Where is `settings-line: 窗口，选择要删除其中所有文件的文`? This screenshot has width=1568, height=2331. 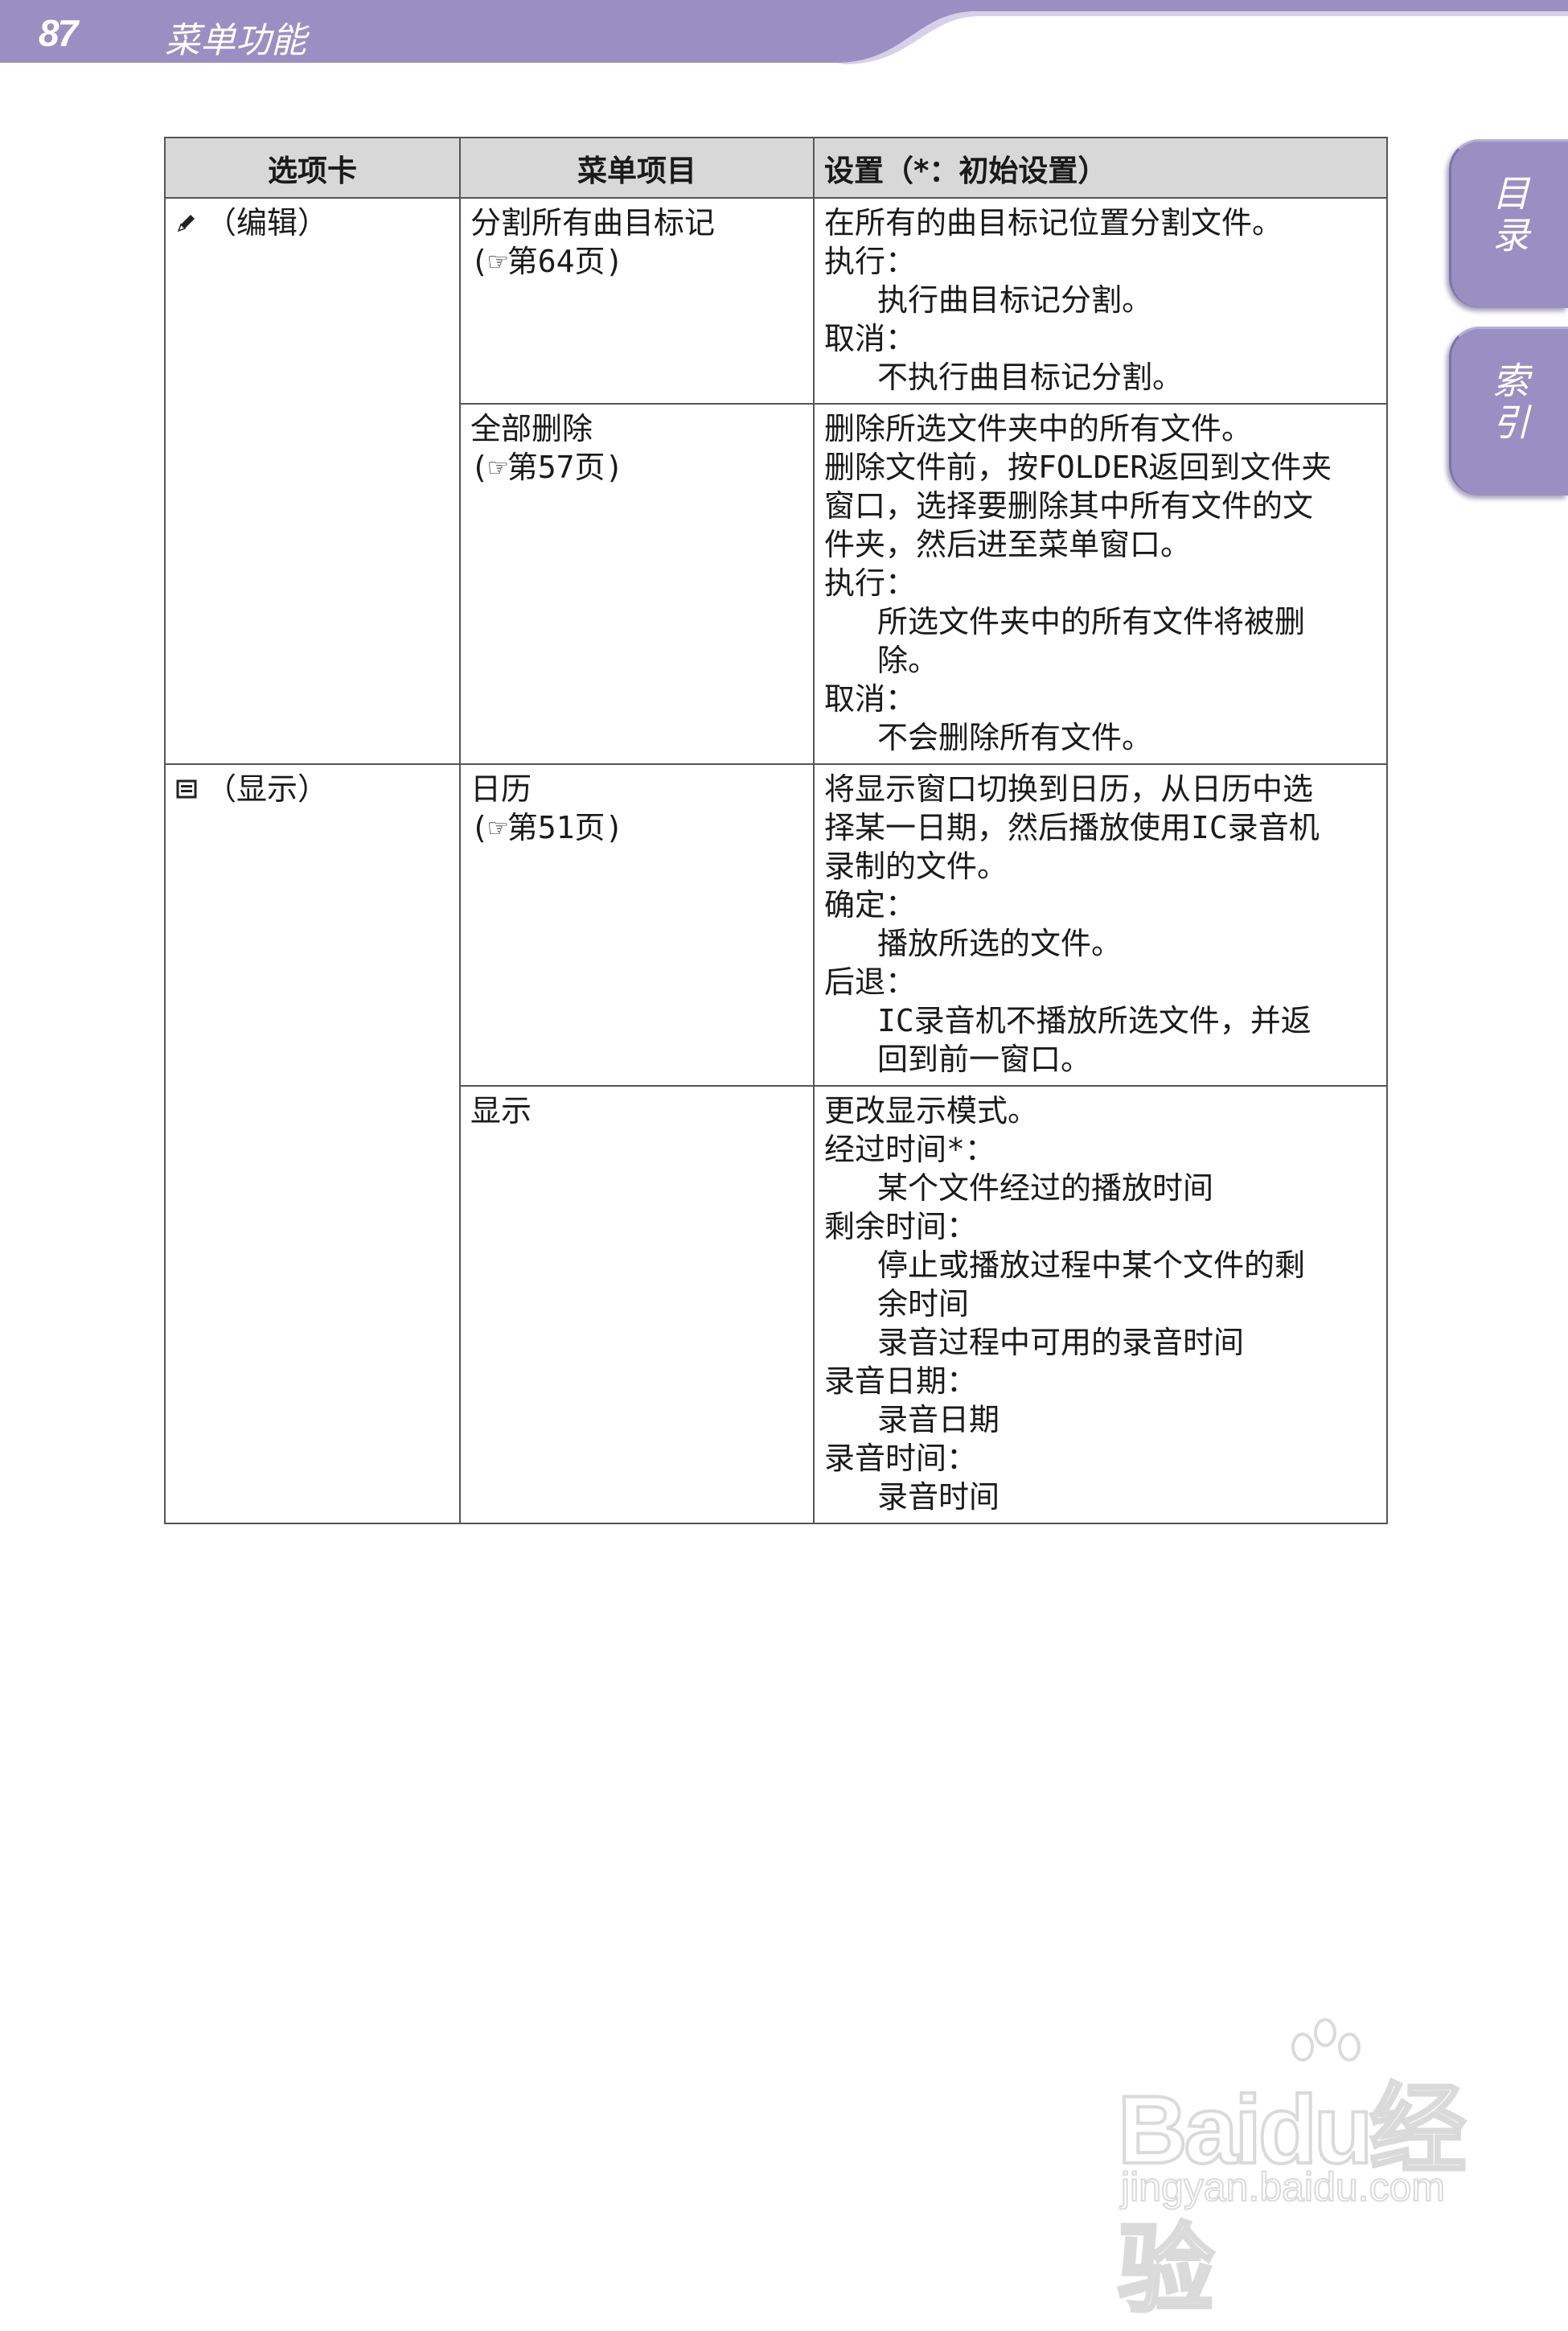 settings-line: 窗口，选择要删除其中所有文件的文 is located at coordinates (1069, 506).